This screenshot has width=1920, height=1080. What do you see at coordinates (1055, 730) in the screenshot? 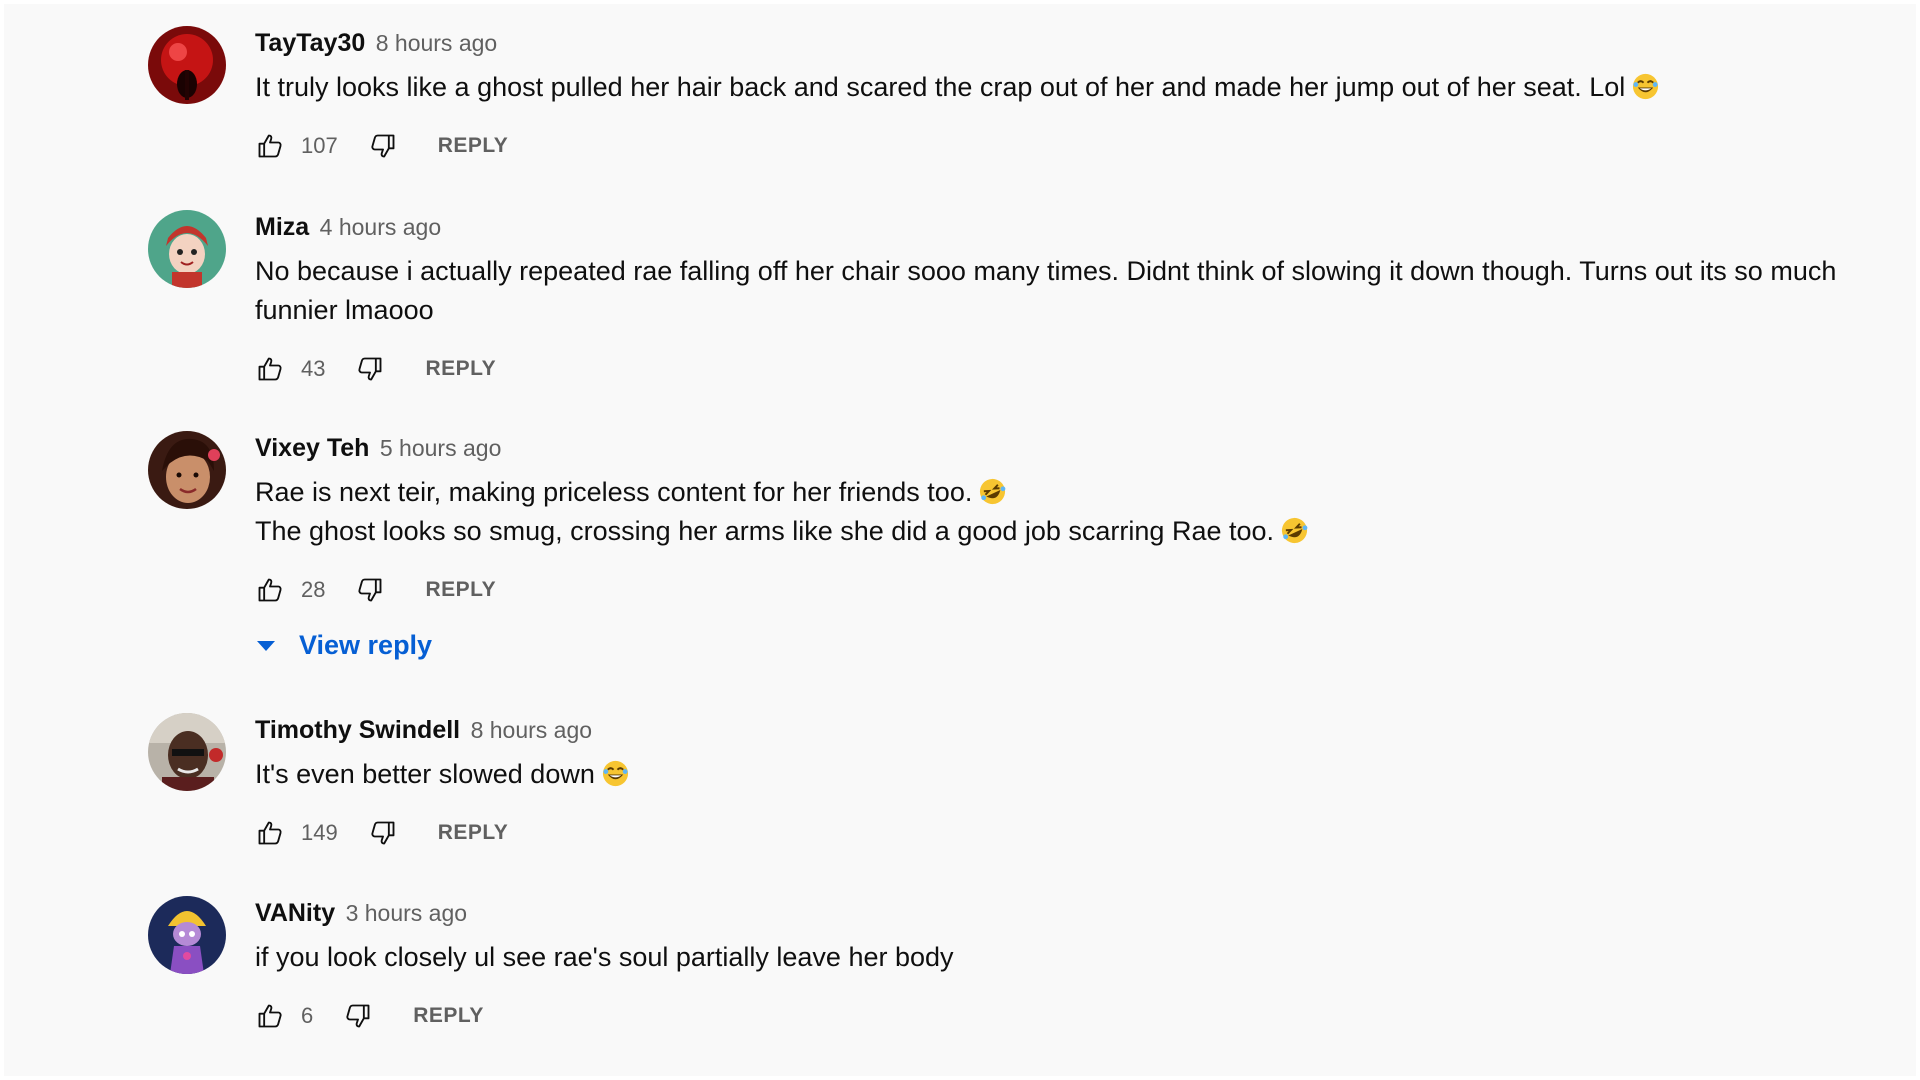
I see `comment-header: Timothy Swindell 8 hours ago` at bounding box center [1055, 730].